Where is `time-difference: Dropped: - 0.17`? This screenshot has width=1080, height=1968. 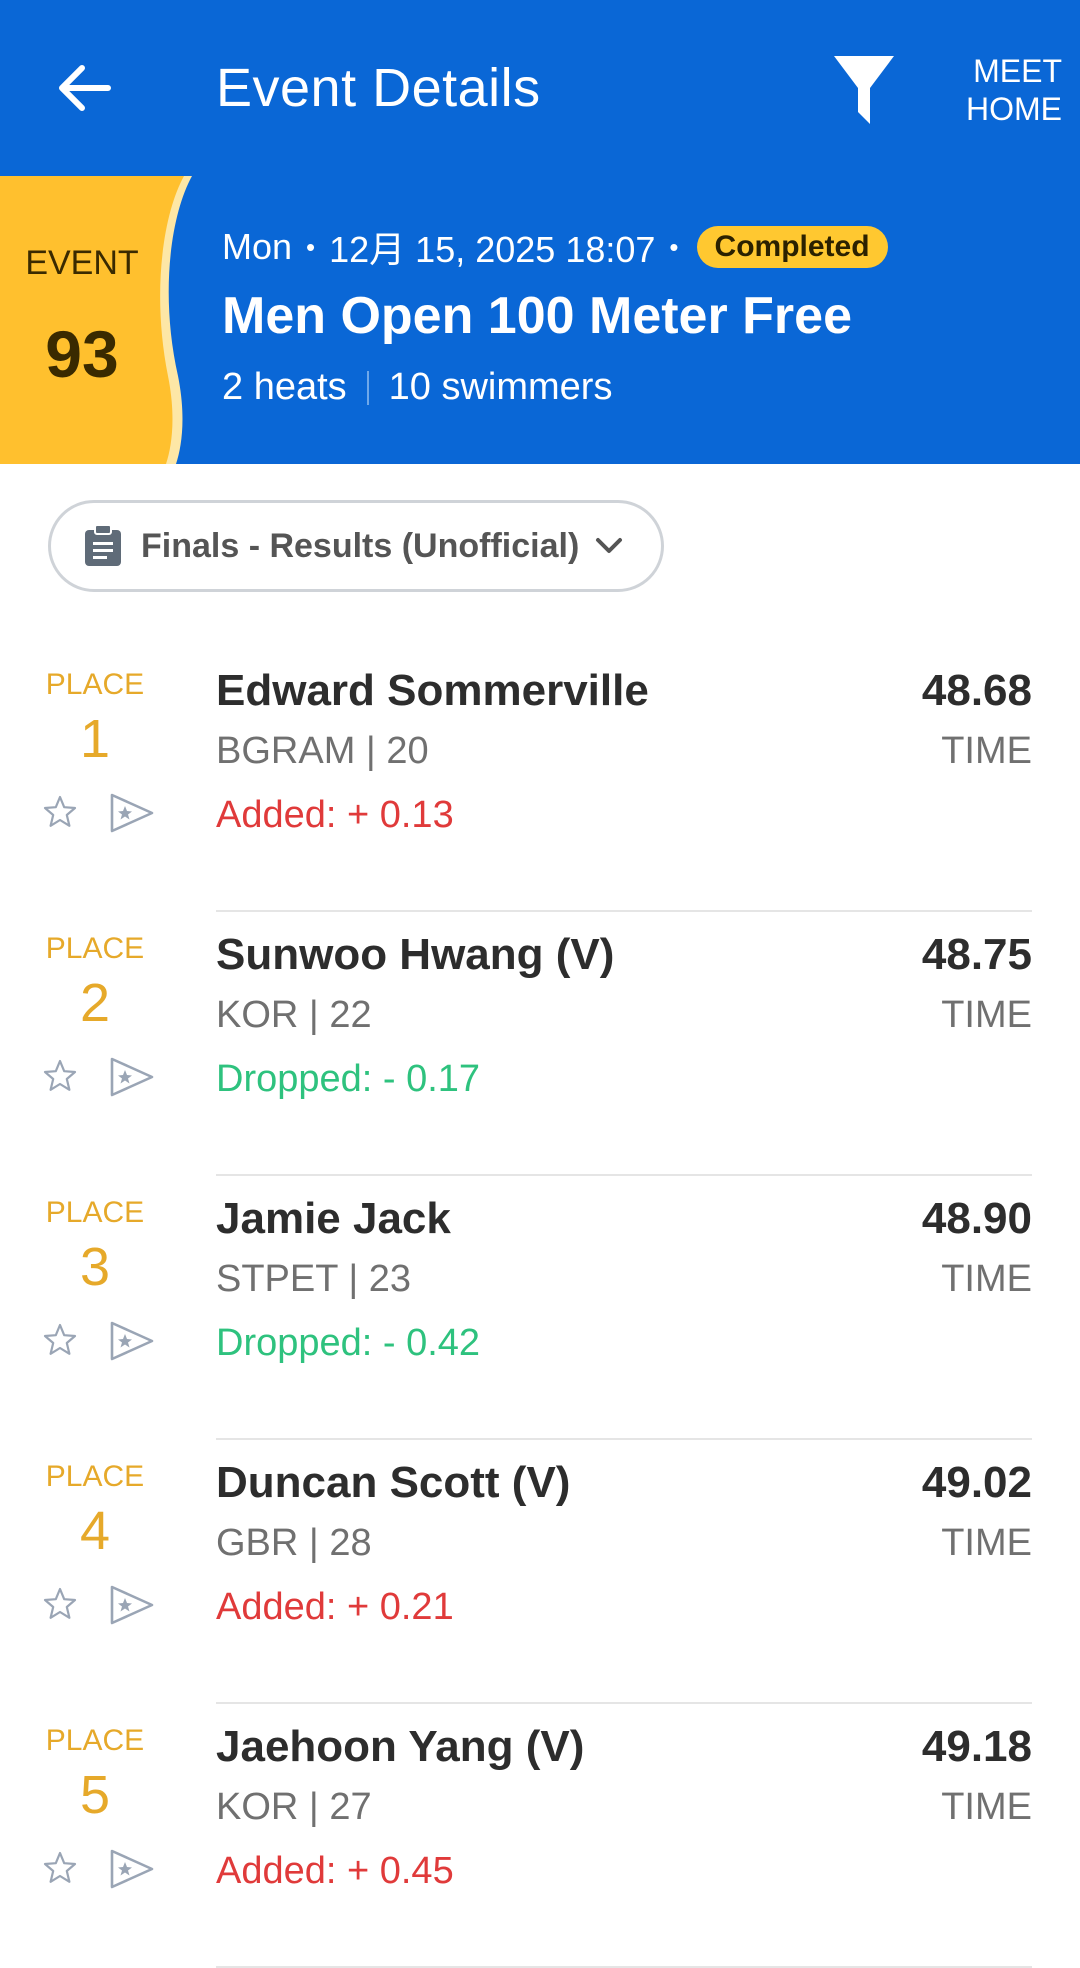
time-difference: Dropped: - 0.17 is located at coordinates (348, 1079).